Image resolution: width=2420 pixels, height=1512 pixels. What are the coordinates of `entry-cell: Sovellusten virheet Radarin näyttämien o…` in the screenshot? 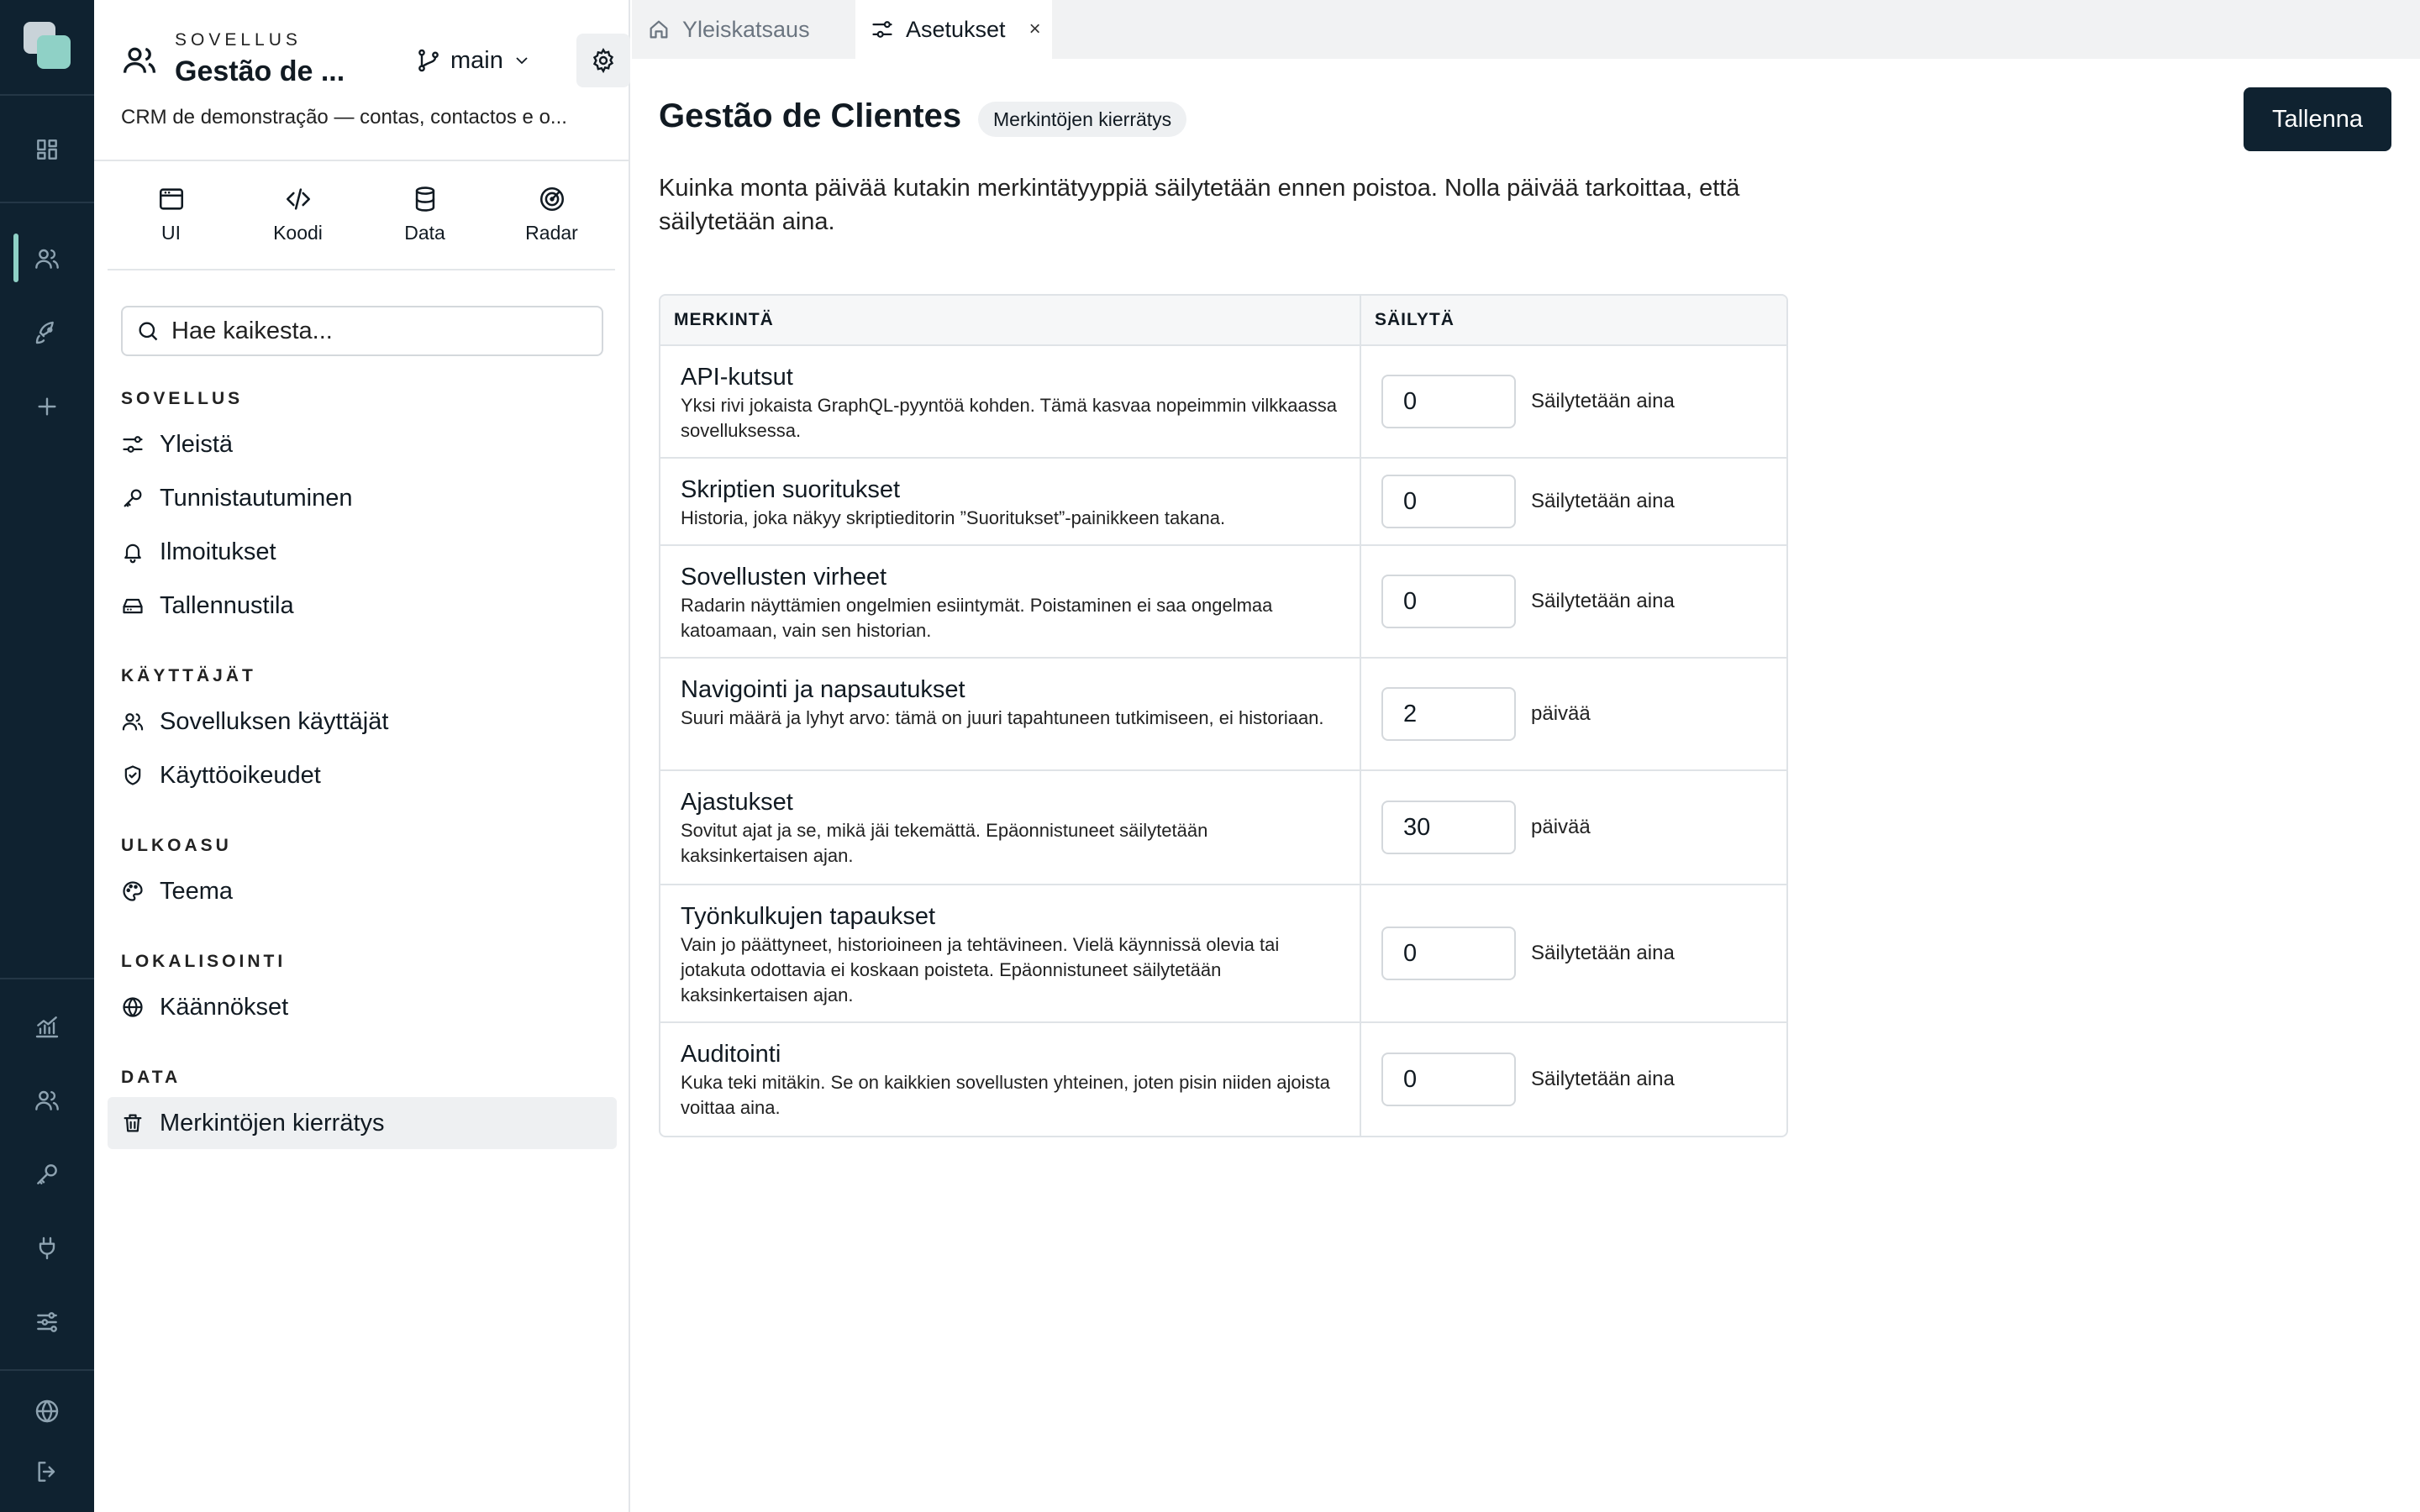 It's located at (1011, 601).